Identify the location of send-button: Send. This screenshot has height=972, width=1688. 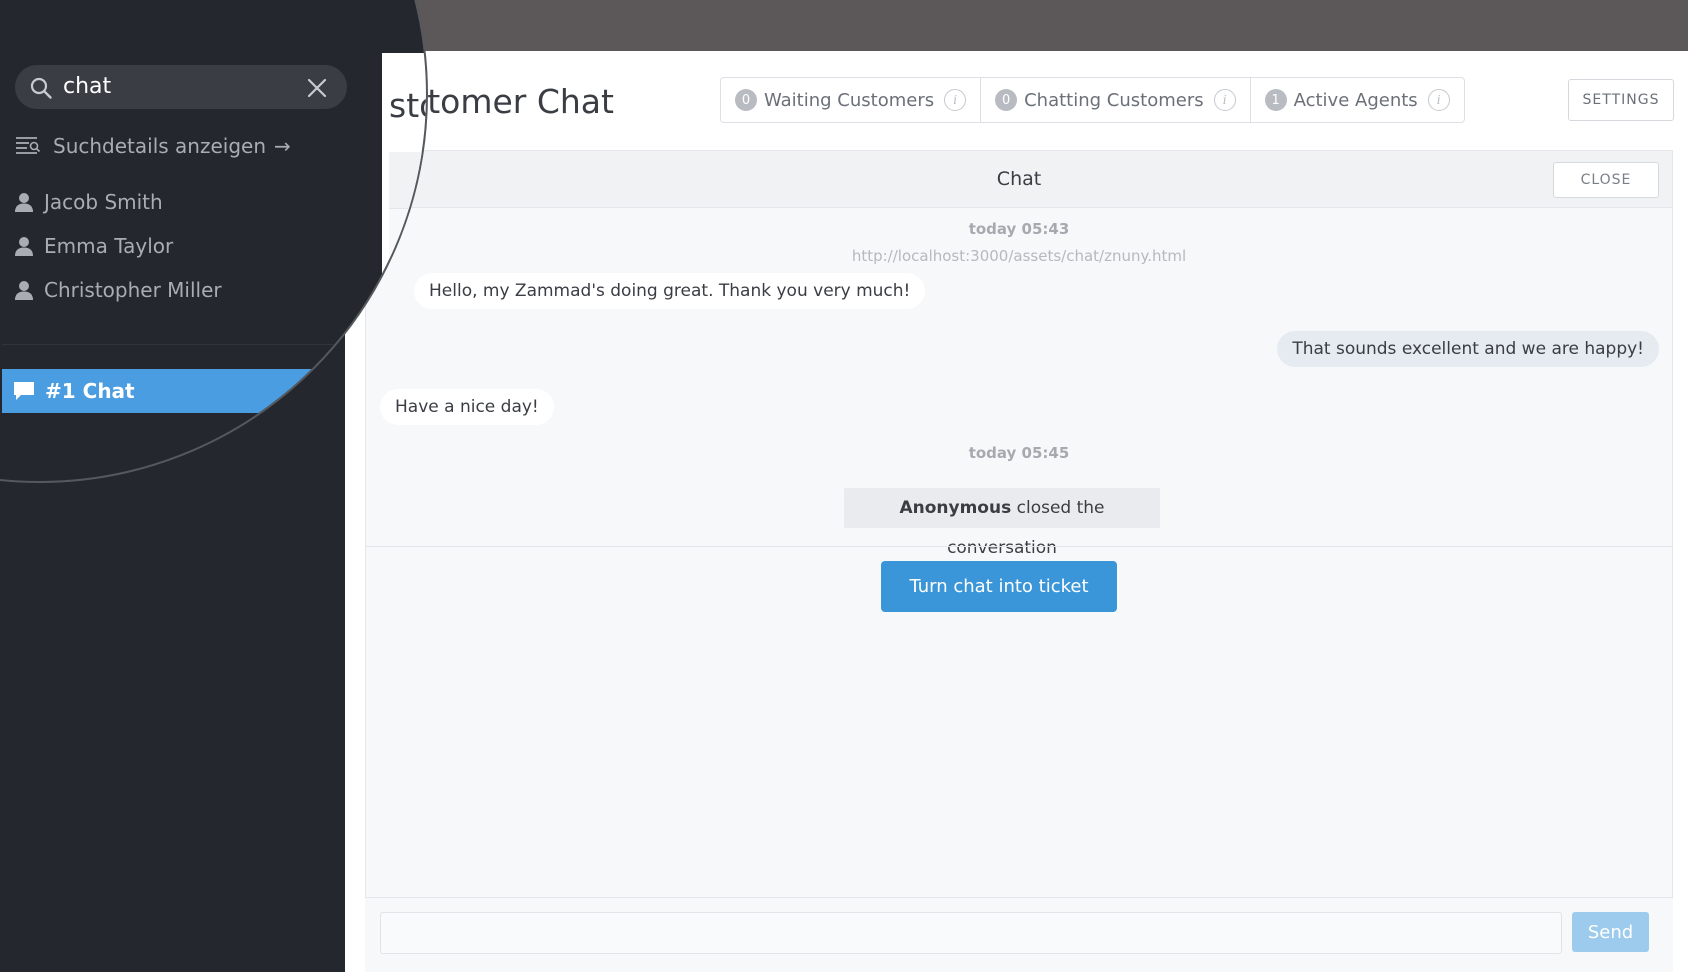
(1610, 932).